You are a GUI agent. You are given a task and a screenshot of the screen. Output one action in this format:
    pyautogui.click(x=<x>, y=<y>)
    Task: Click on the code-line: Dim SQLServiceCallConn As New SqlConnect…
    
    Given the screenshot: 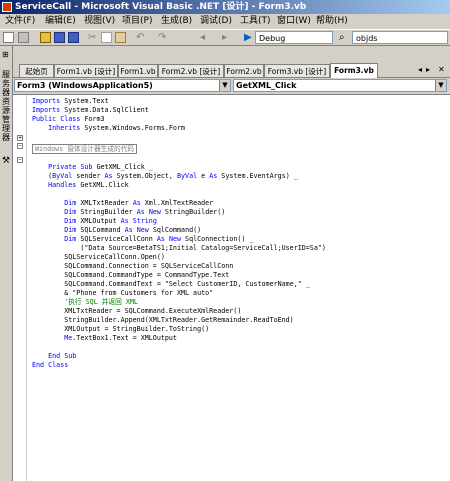 What is the action you would take?
    pyautogui.click(x=159, y=239)
    